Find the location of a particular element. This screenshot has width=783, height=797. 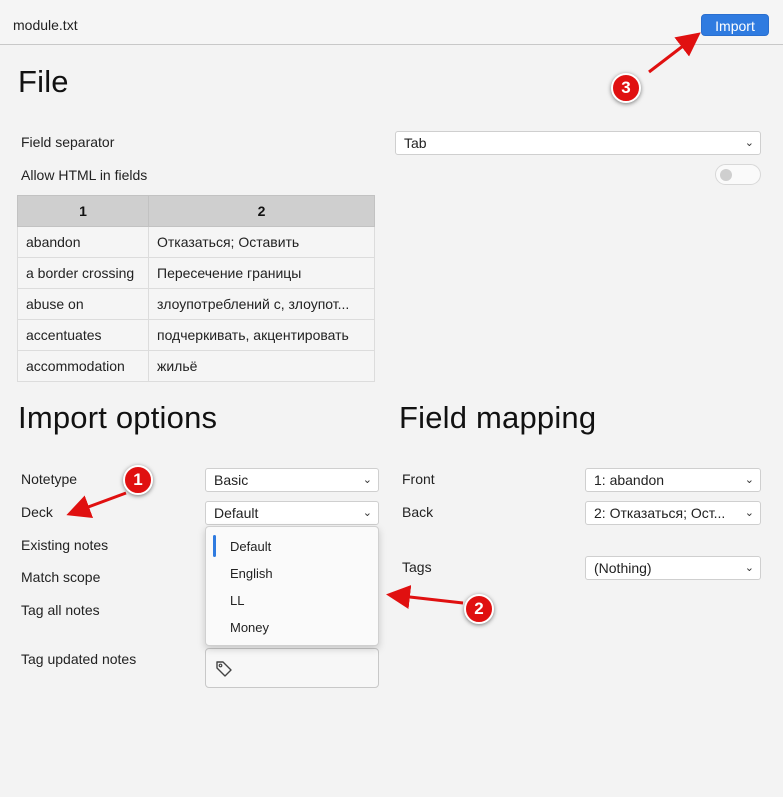

deck-option-default: Default is located at coordinates (250, 546).